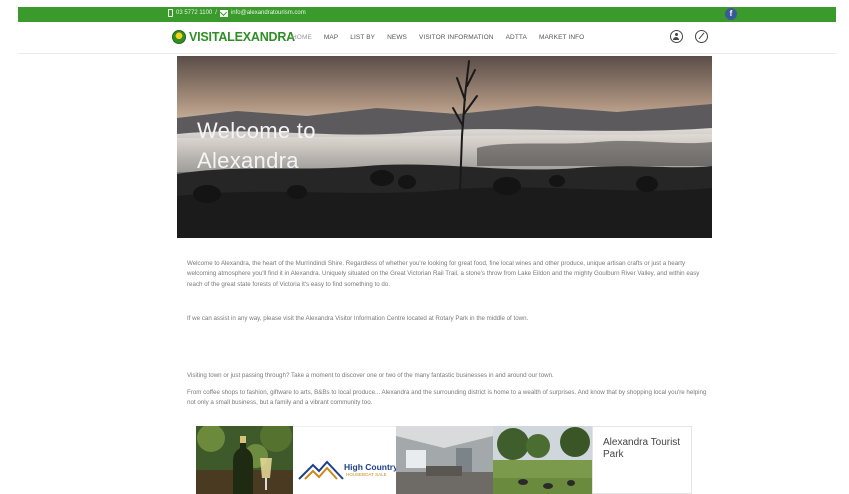 The image size is (849, 494). Describe the element at coordinates (642, 448) in the screenshot. I see `tourist-park-name: Alexandra Tourist Park` at that location.